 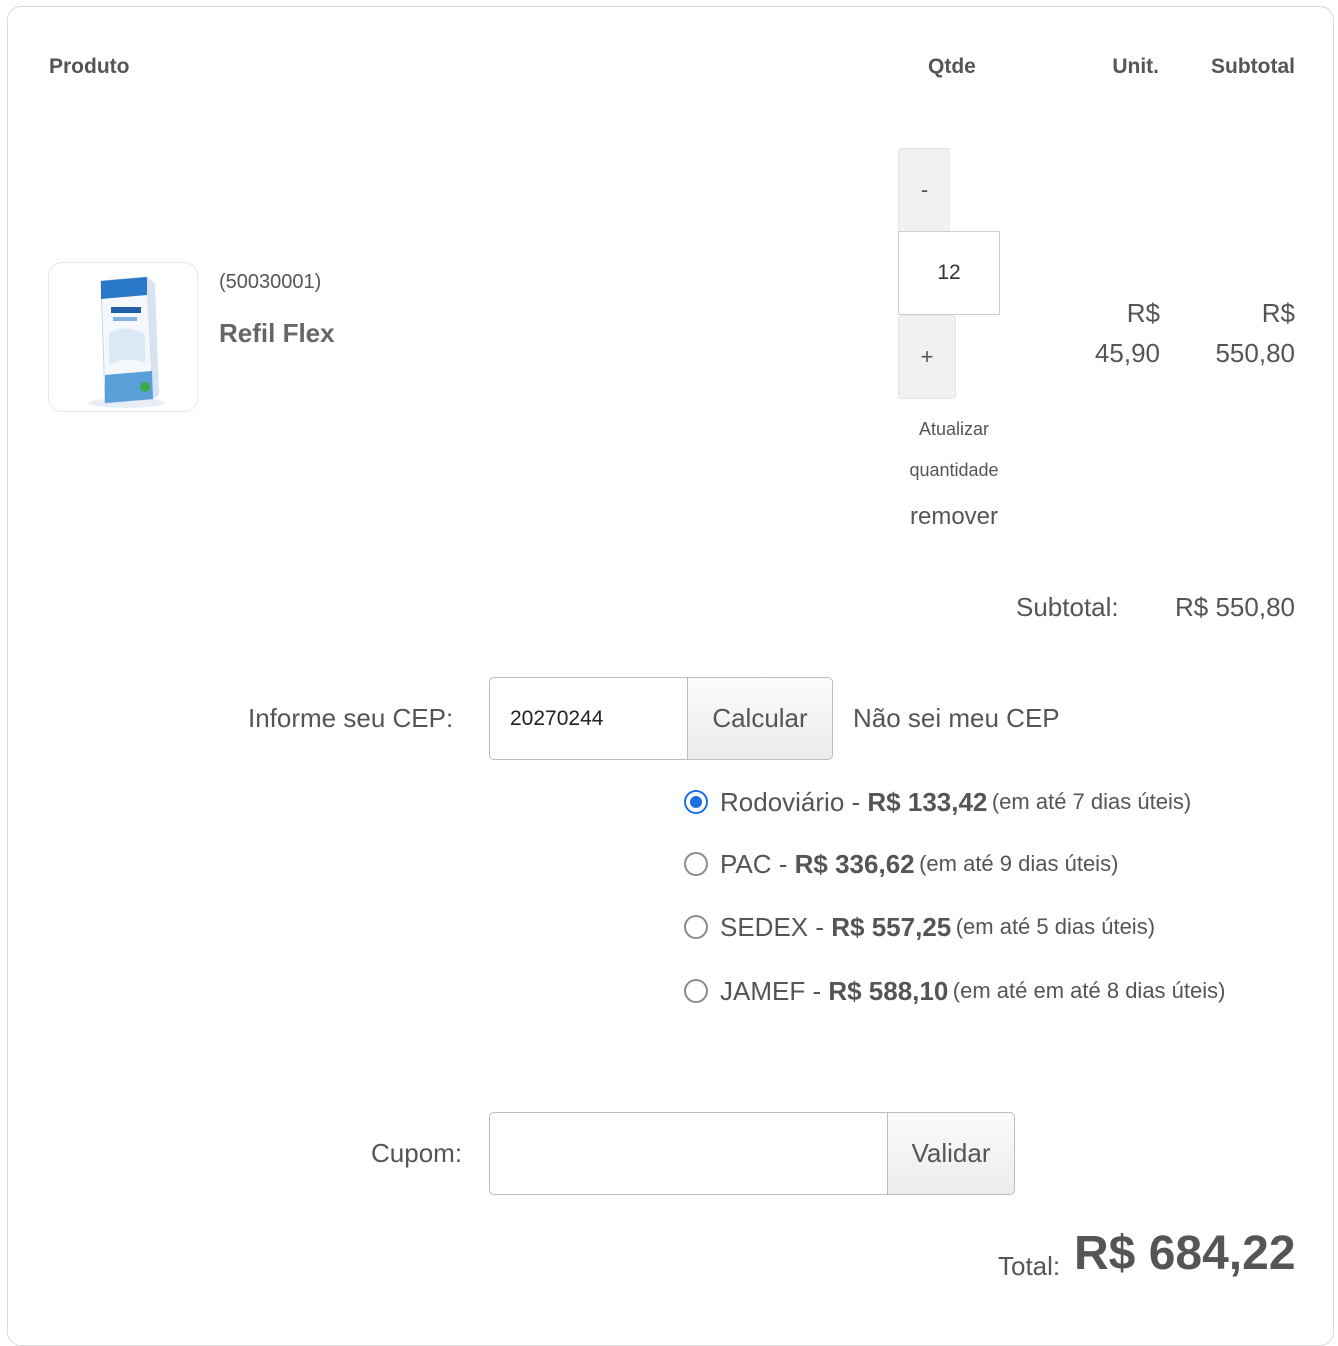 What do you see at coordinates (954, 517) in the screenshot?
I see `remove-item-link: remover` at bounding box center [954, 517].